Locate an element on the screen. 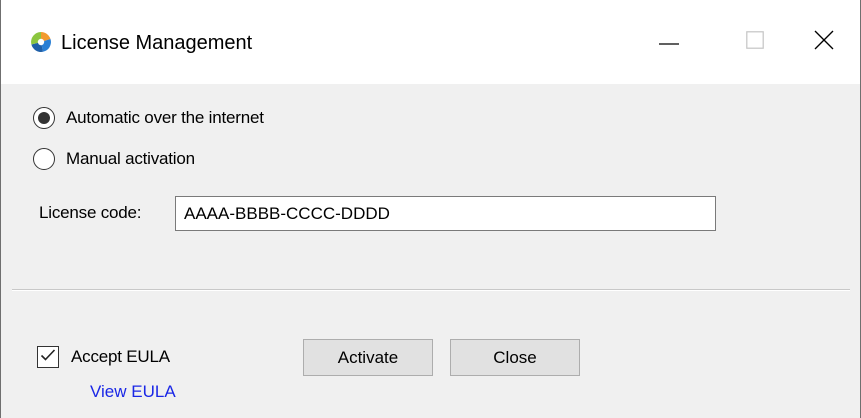  activate-button: Activate is located at coordinates (368, 357).